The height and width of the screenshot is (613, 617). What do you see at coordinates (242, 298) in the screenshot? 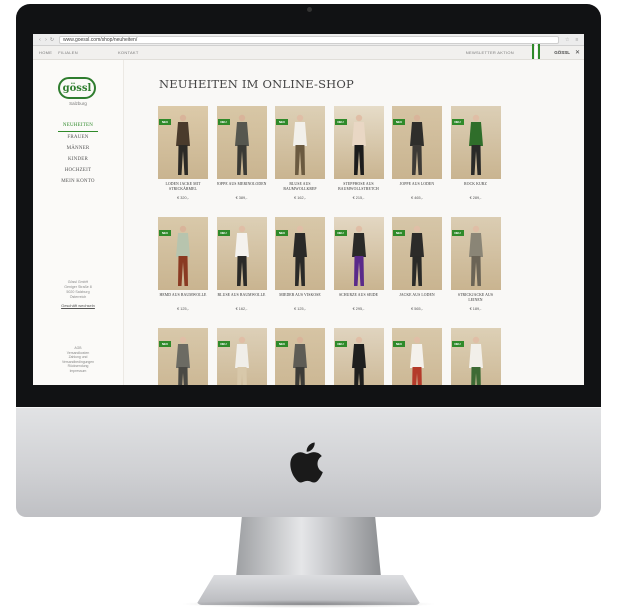
I see `product-name: BLUSE AUS BAUMWOLLE` at bounding box center [242, 298].